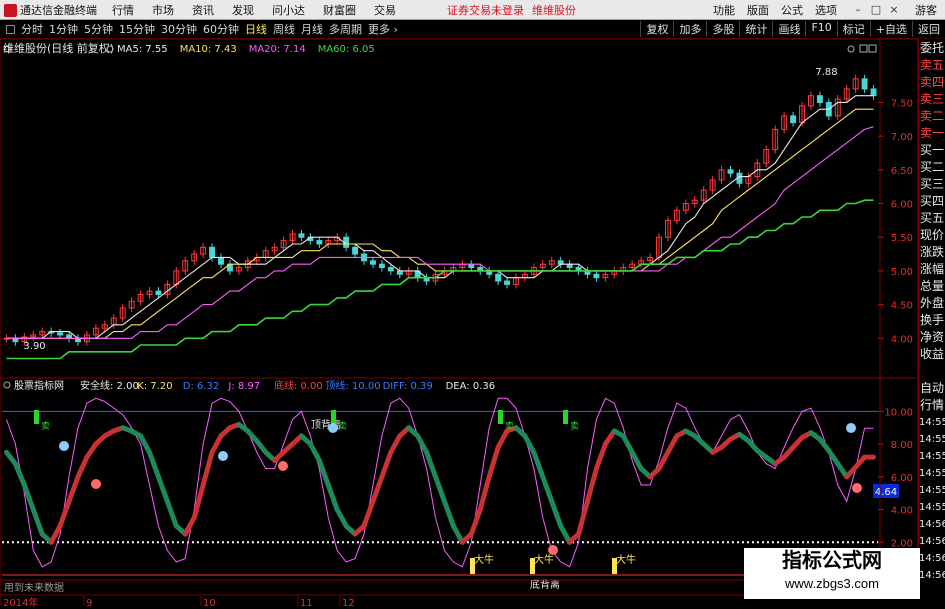 The image size is (945, 609). Describe the element at coordinates (931, 133) in the screenshot. I see `sidebar-item-5: 卖一` at that location.